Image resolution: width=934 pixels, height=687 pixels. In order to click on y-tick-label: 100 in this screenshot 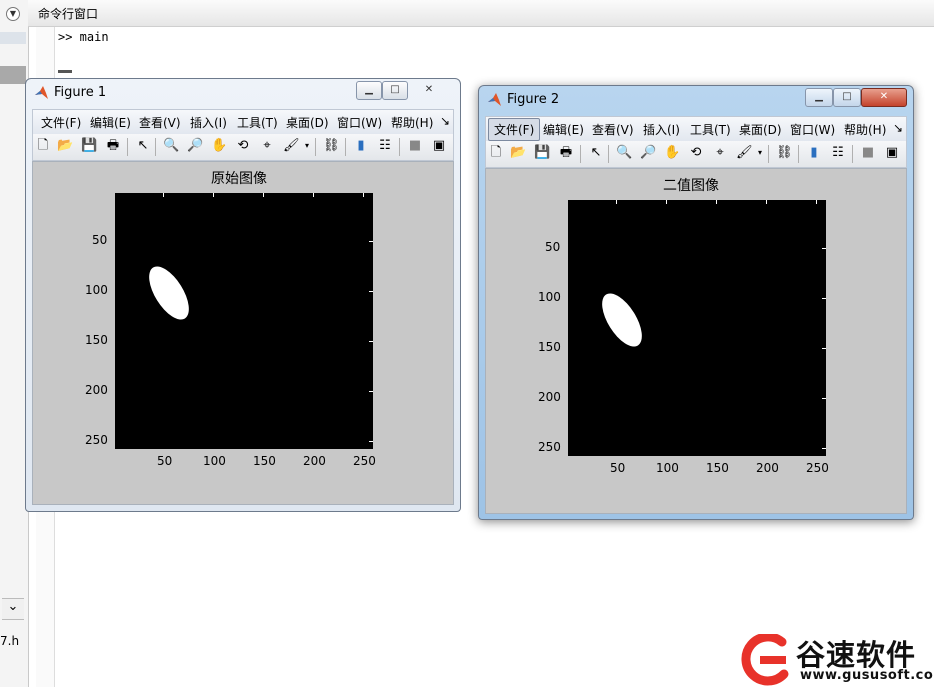, I will do `click(96, 290)`.